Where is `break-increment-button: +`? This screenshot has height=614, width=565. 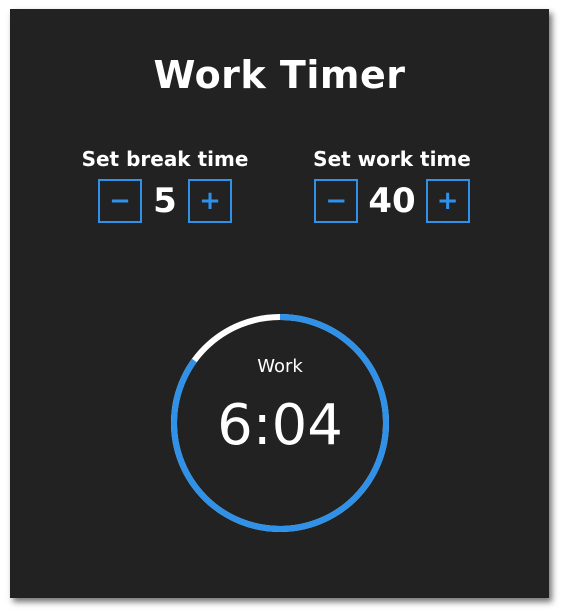
break-increment-button: + is located at coordinates (210, 201).